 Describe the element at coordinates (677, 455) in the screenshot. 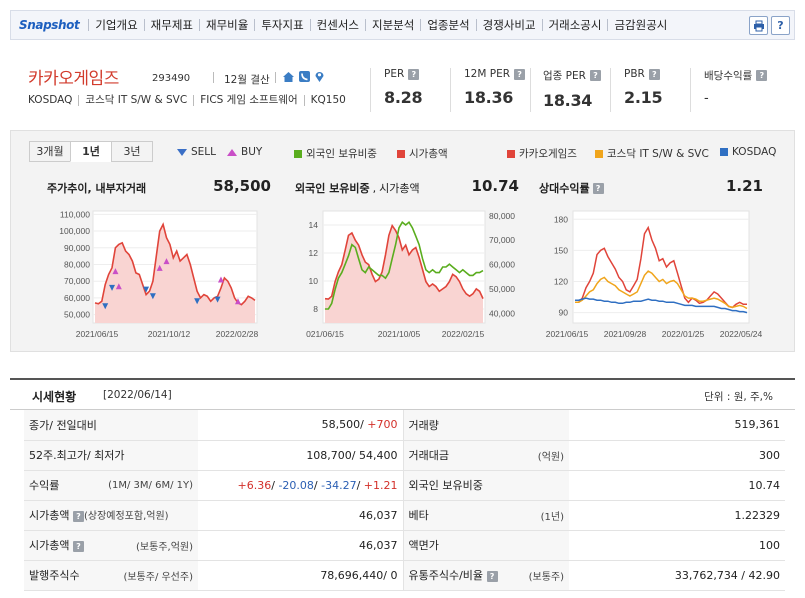

I see `table-cell: 300` at that location.